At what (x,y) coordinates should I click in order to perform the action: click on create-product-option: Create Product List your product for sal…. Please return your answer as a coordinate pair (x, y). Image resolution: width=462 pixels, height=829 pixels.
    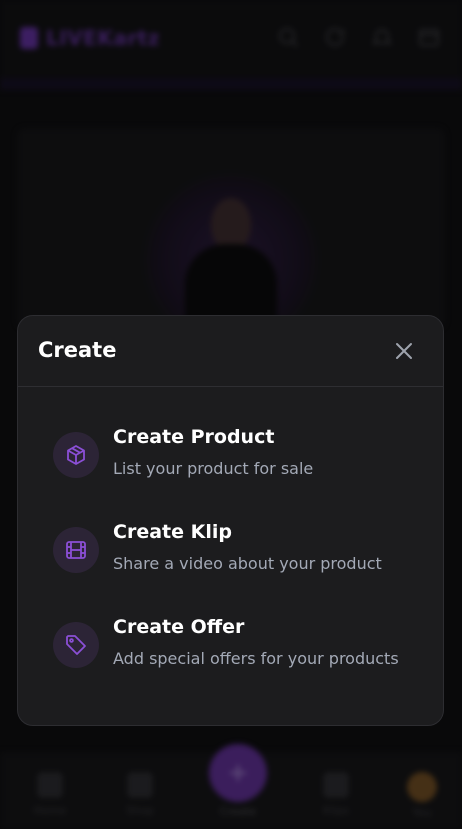
    Looking at the image, I should click on (233, 456).